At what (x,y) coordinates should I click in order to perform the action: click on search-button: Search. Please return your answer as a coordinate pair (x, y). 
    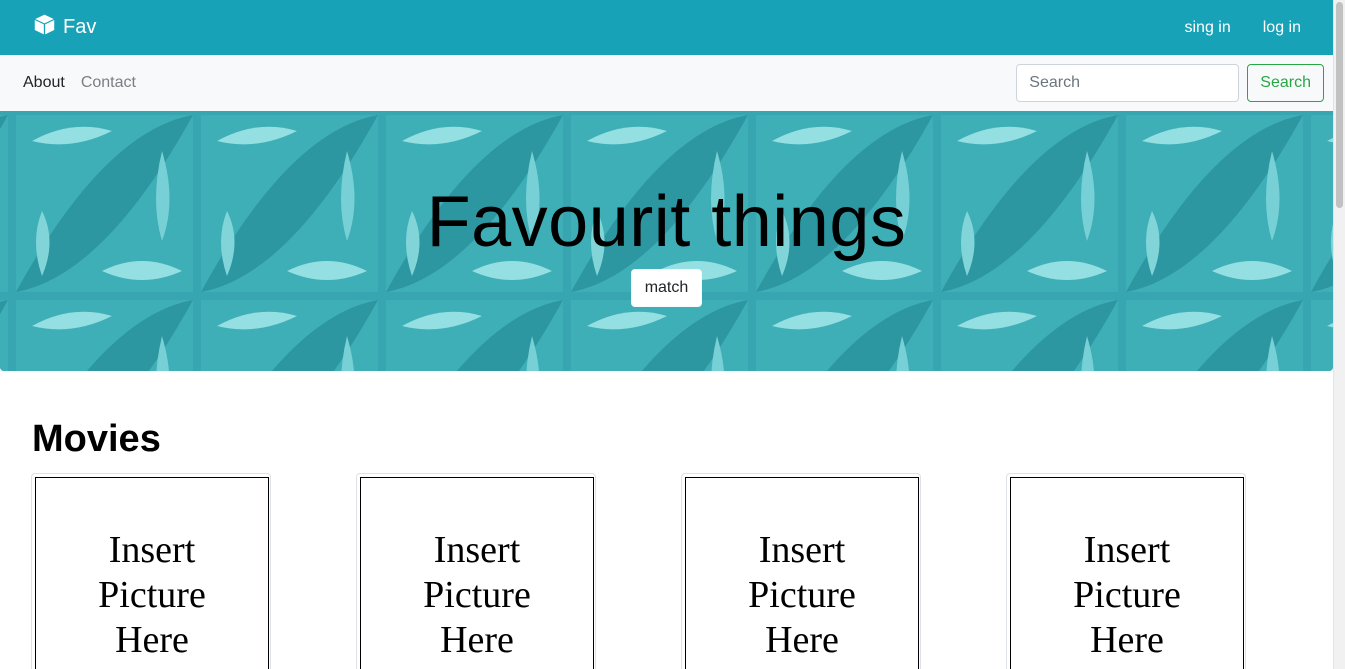
    Looking at the image, I should click on (1285, 83).